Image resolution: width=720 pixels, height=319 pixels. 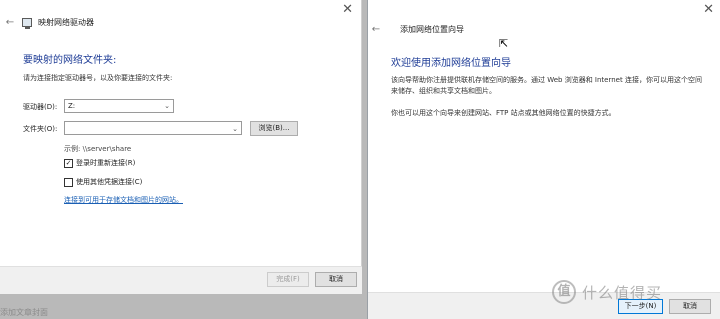 I want to click on drive-select-value: Z:, so click(x=72, y=106).